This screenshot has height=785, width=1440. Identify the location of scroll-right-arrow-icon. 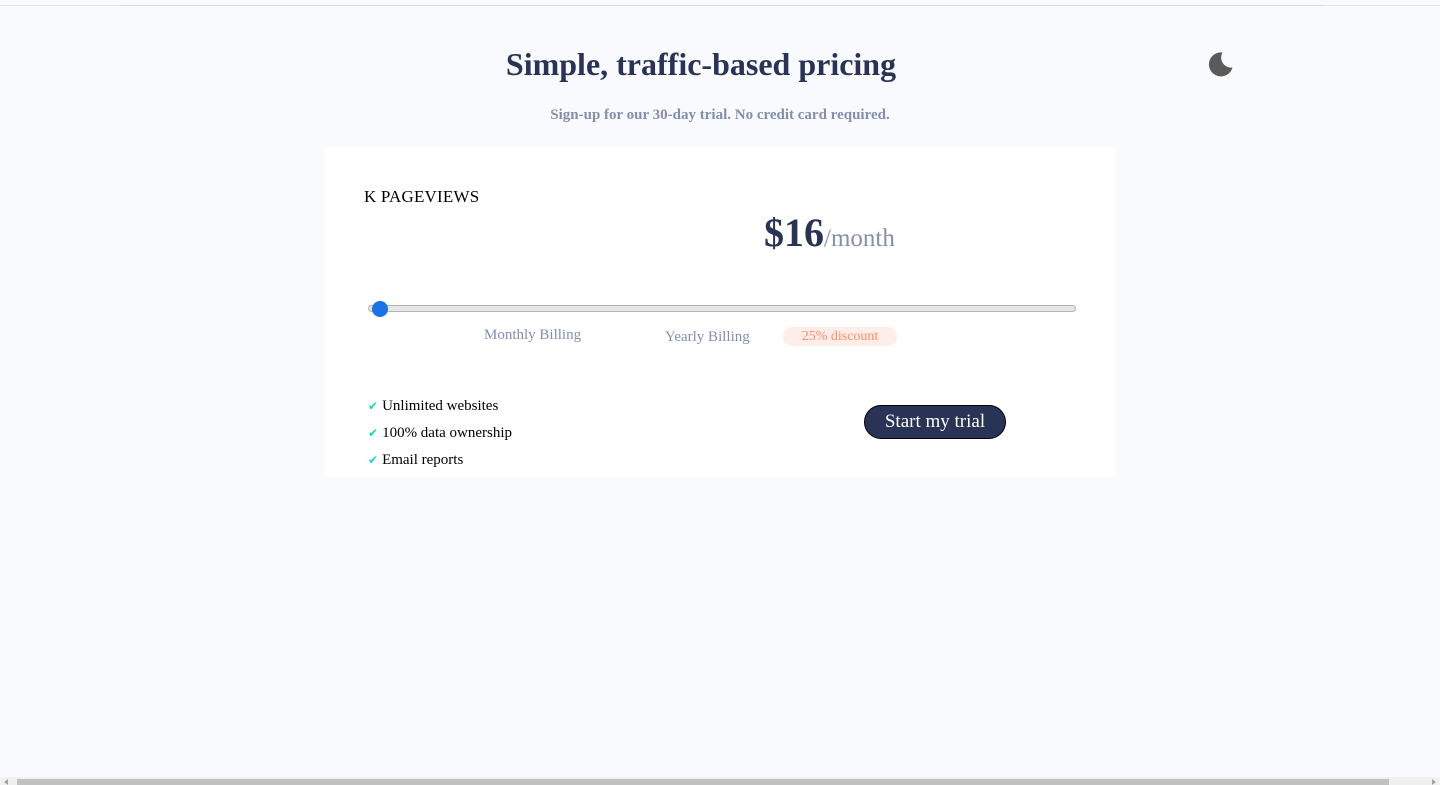
(1434, 782).